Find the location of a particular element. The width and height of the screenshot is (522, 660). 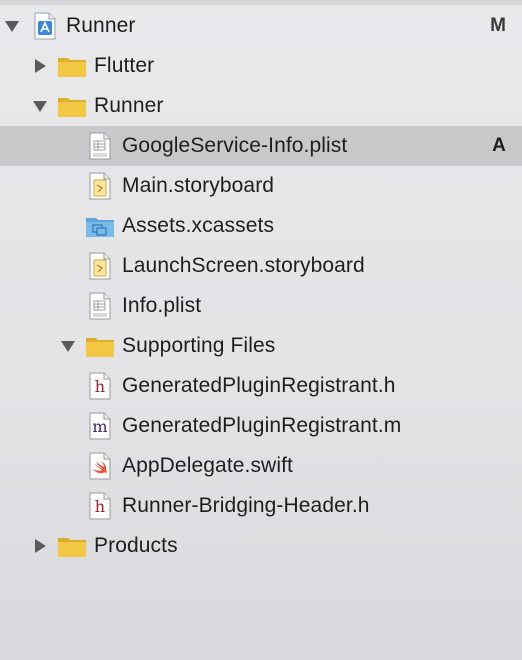

tree-row-googleservice-info-plist: GoogleService-Info.plist A is located at coordinates (261, 146).